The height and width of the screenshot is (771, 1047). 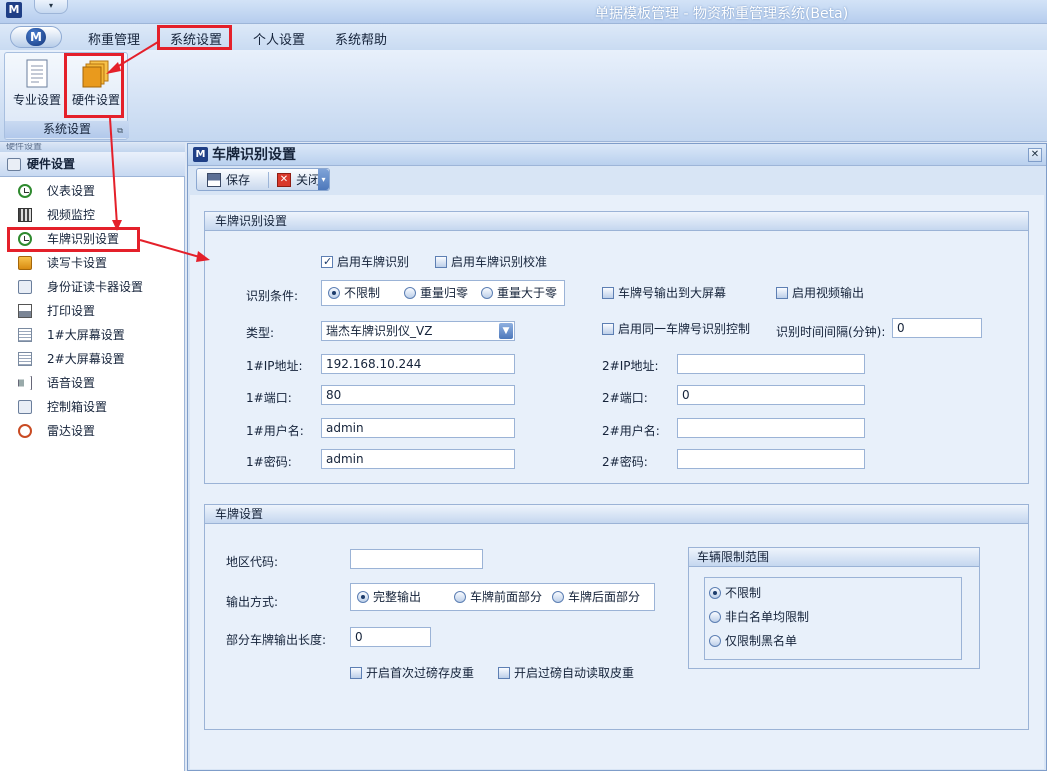 I want to click on menu-personal-settings: 个人设置, so click(x=279, y=38).